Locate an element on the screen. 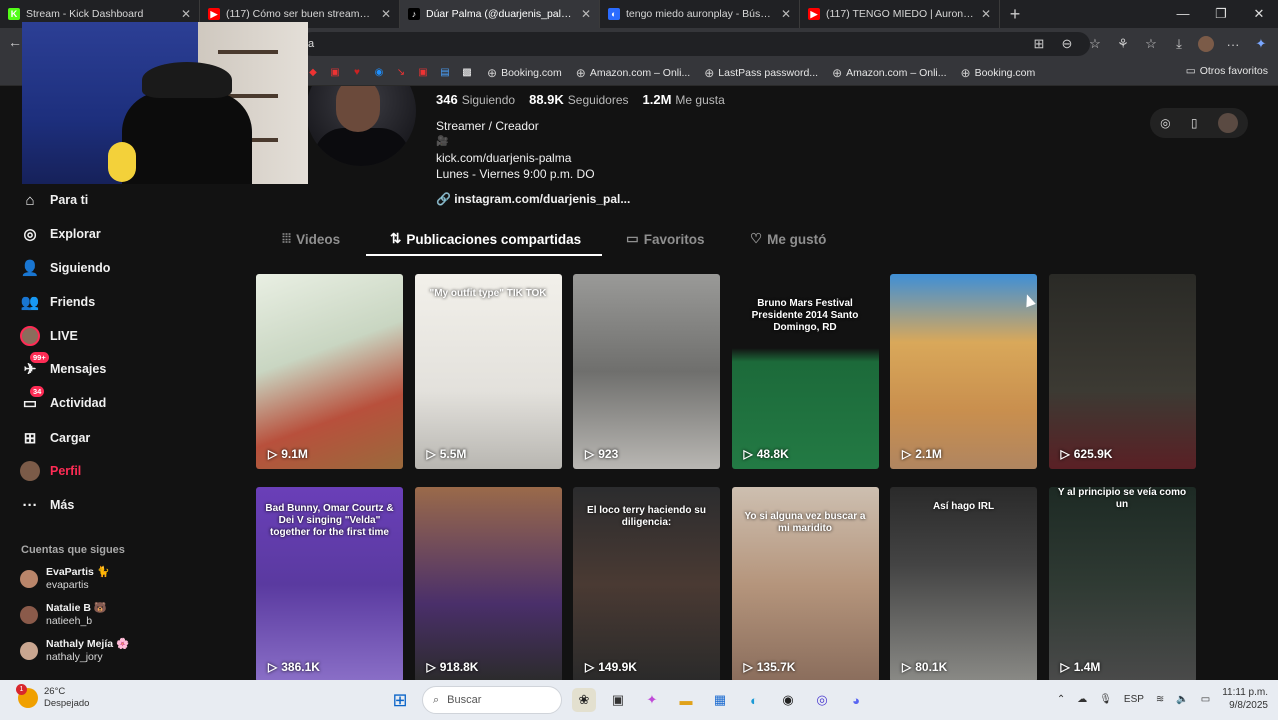 This screenshot has width=1278, height=720. video-card: ▷ 2.1M is located at coordinates (963, 371).